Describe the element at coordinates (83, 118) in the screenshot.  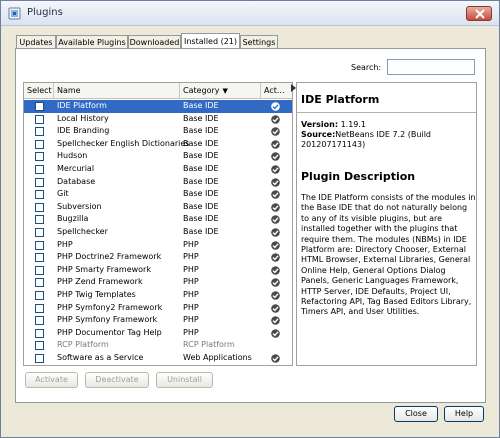
I see `plugin-name: Local History` at that location.